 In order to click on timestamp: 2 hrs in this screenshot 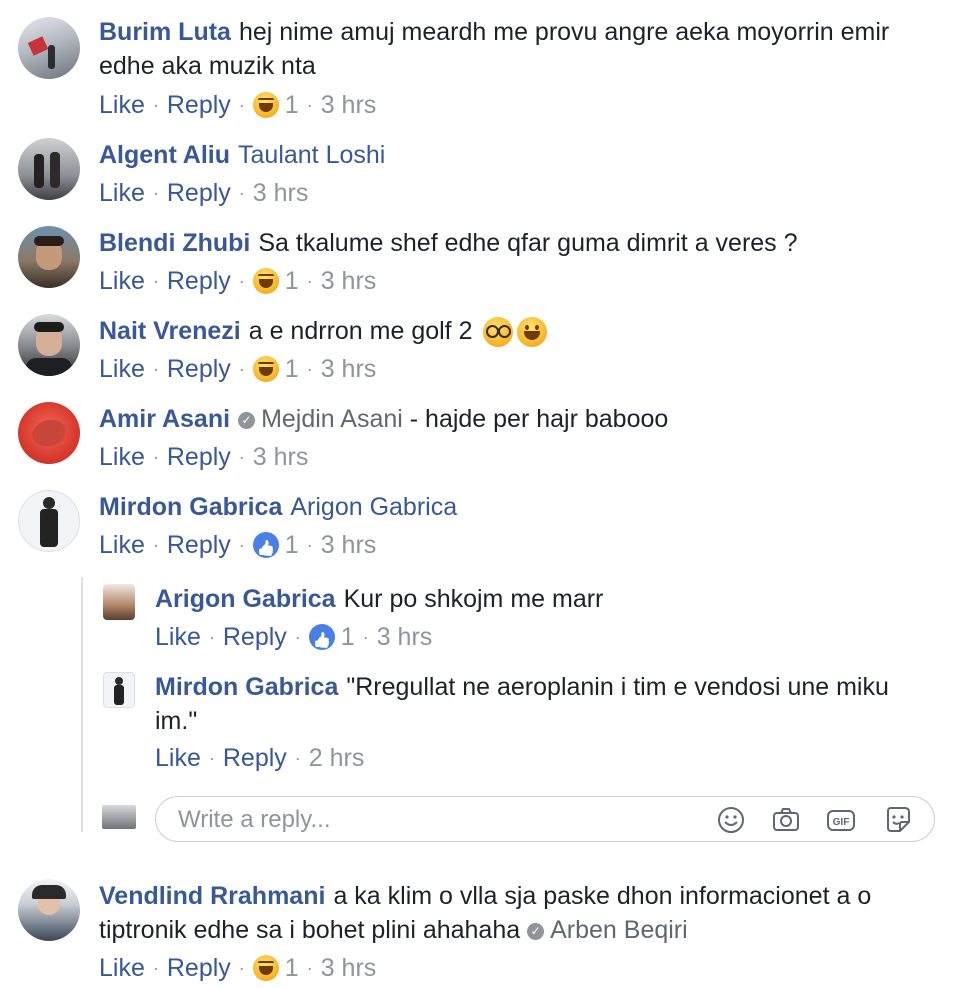, I will do `click(337, 758)`.